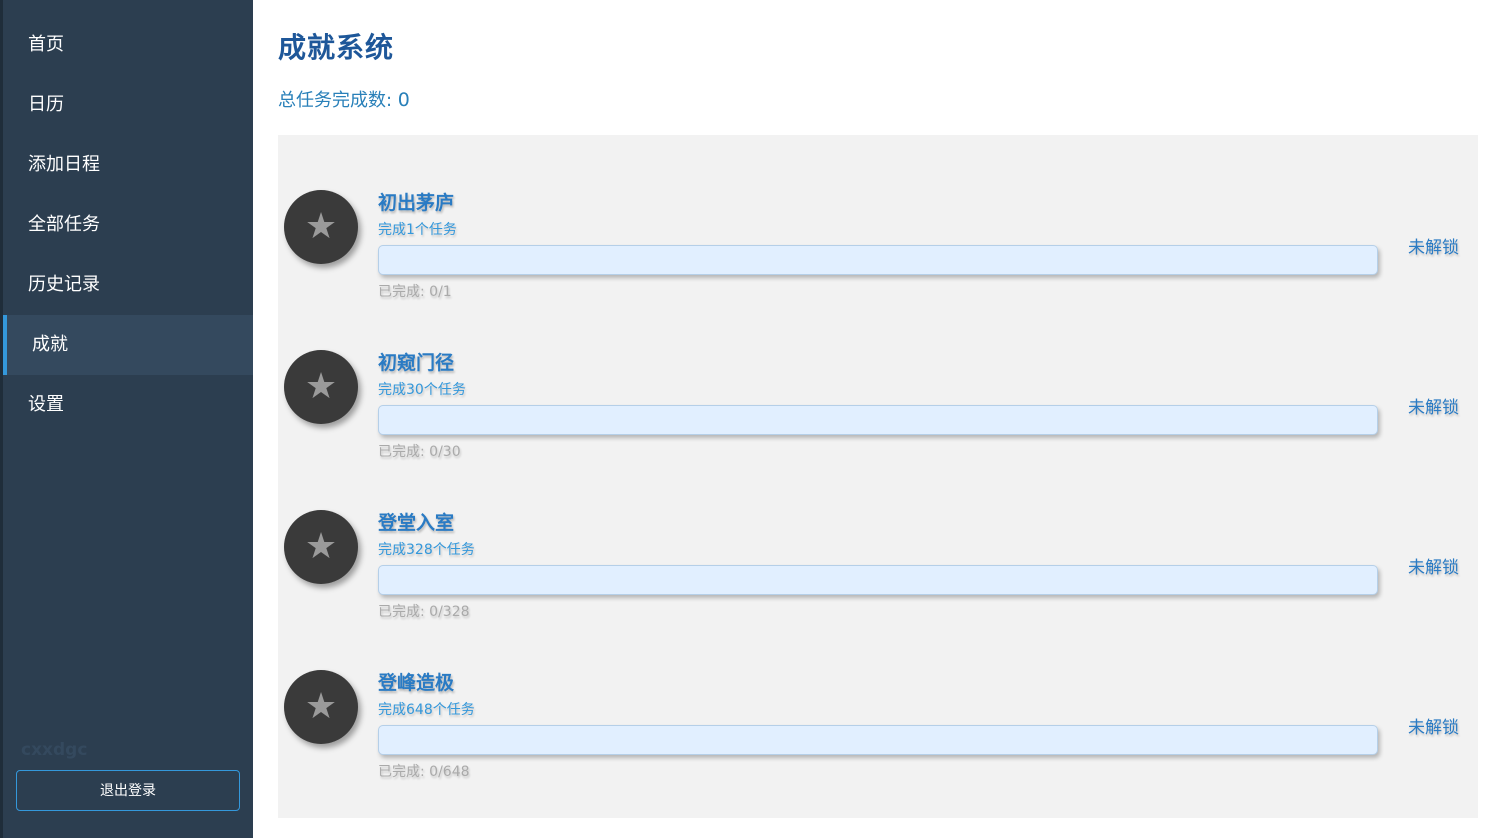  Describe the element at coordinates (128, 105) in the screenshot. I see `sidebar-item-calendar: 日历` at that location.